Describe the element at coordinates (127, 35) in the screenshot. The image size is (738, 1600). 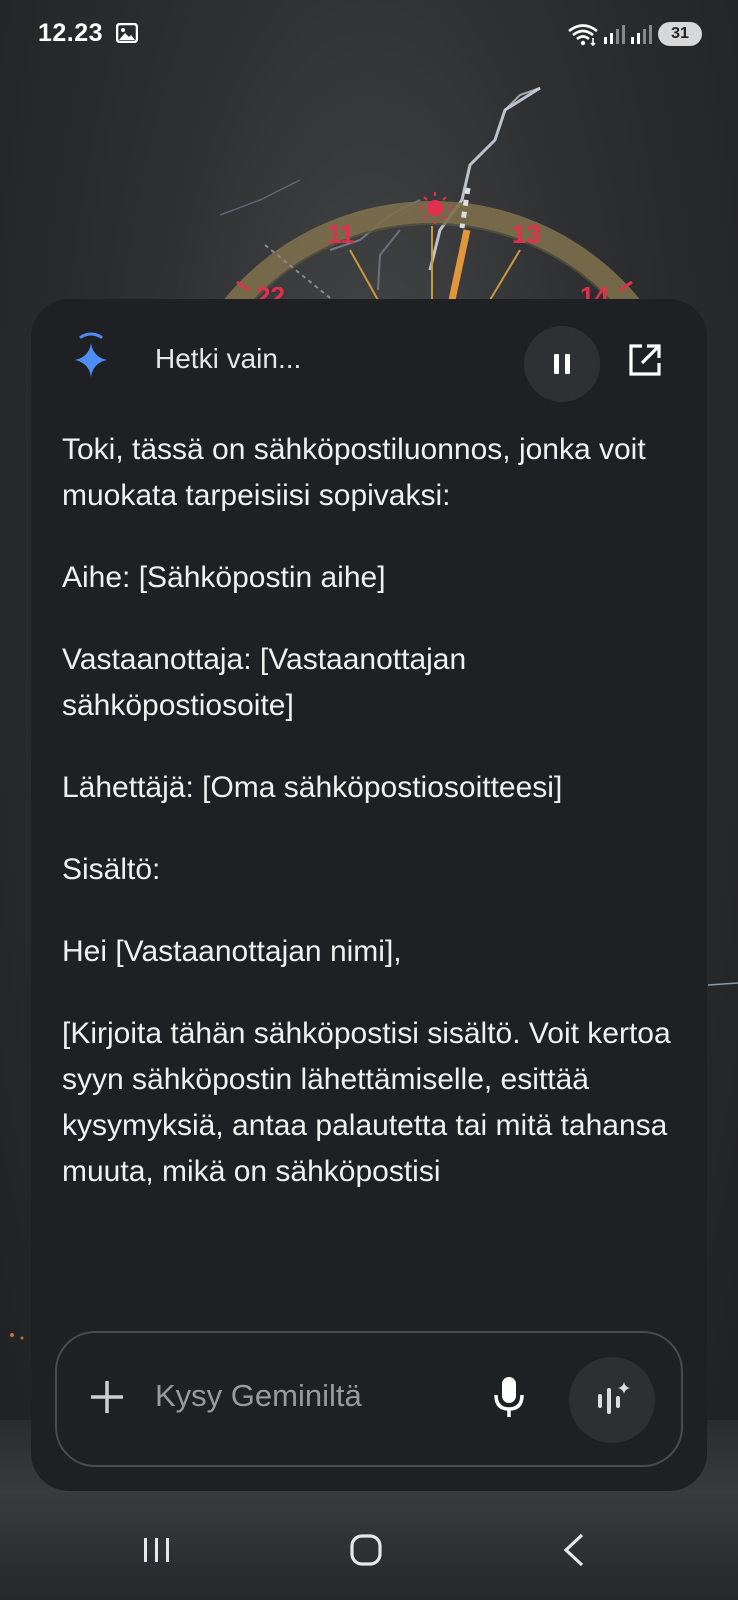
I see `gallery-icon` at that location.